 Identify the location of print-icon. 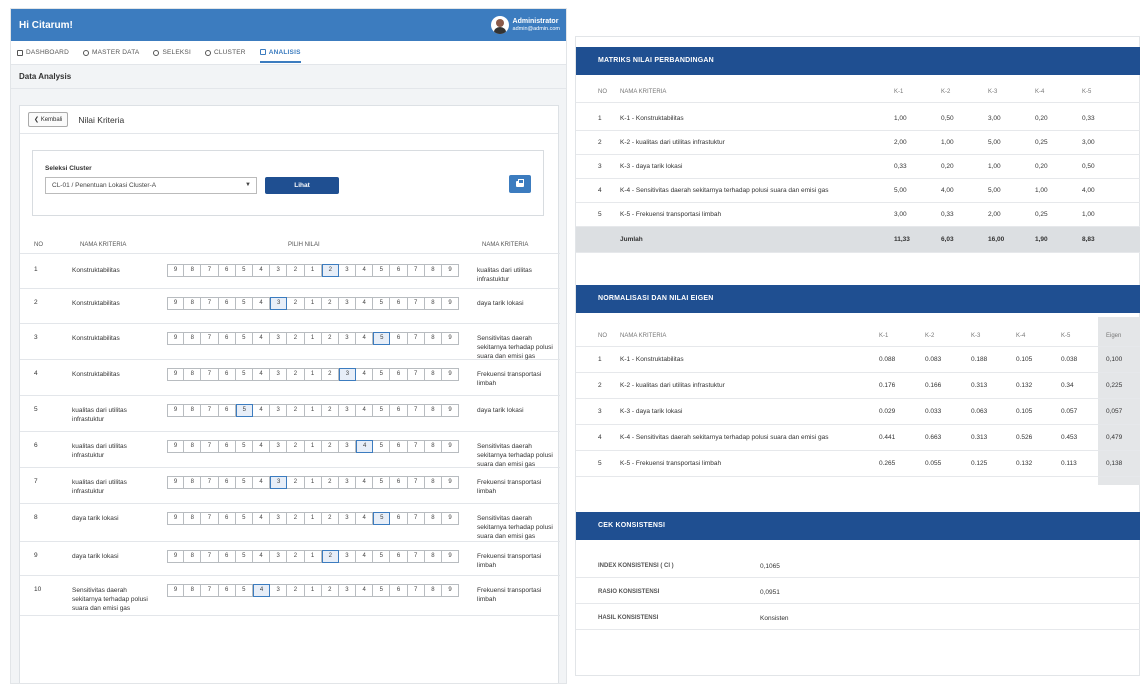
(520, 184).